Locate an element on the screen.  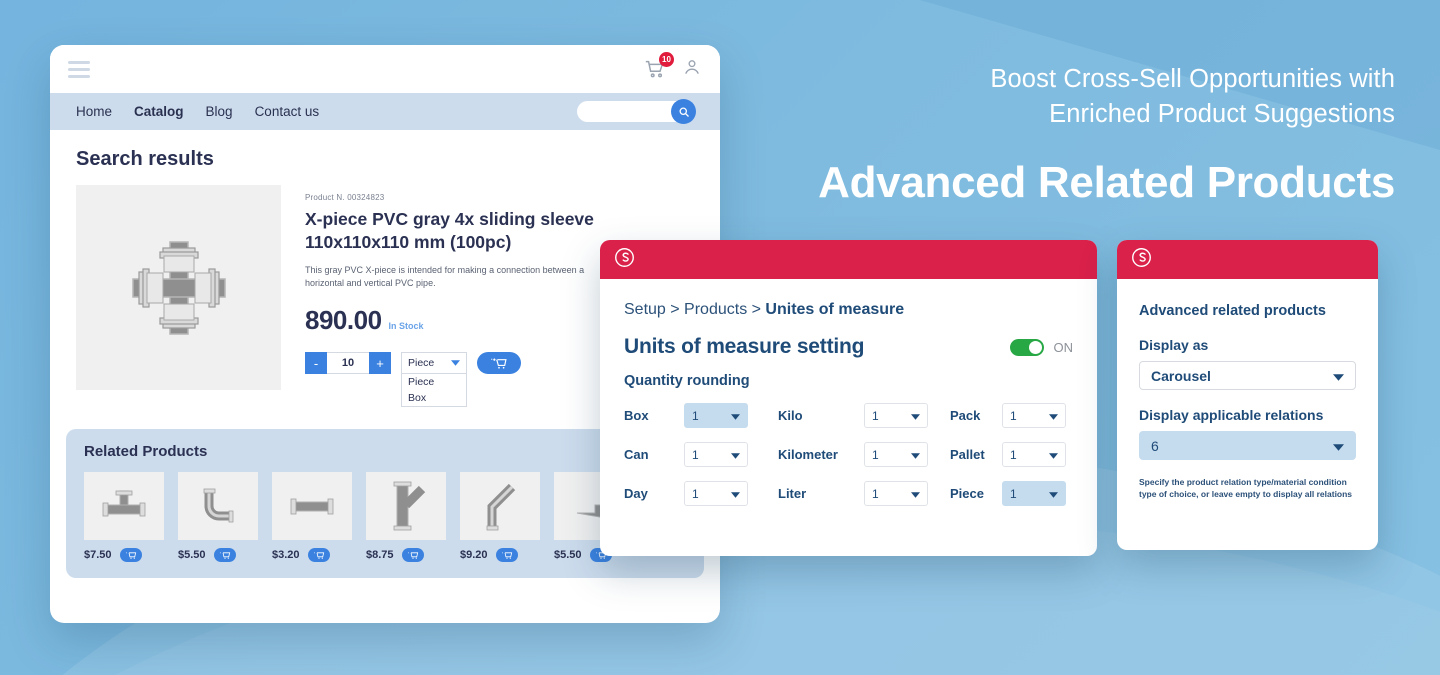
quantity-value: 10 is located at coordinates (348, 363).